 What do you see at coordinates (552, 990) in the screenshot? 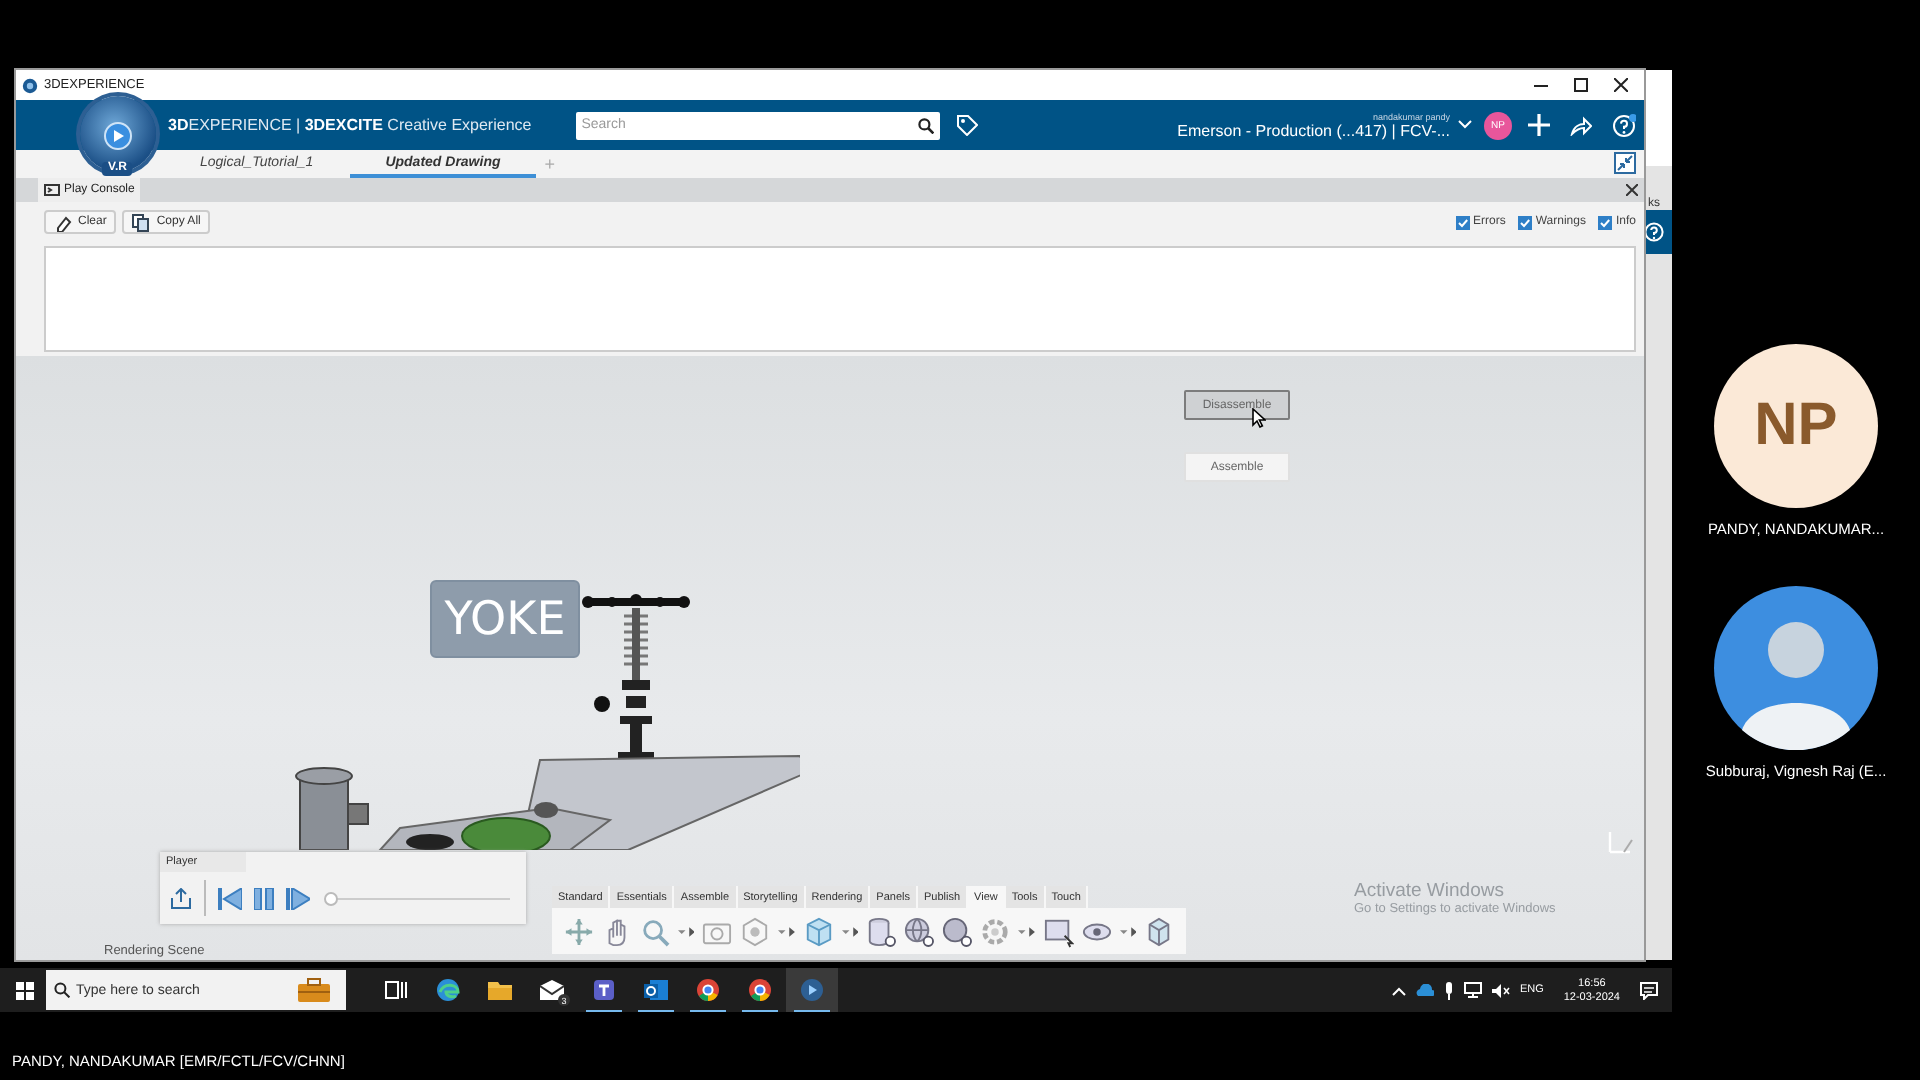
I see `mail-icon` at bounding box center [552, 990].